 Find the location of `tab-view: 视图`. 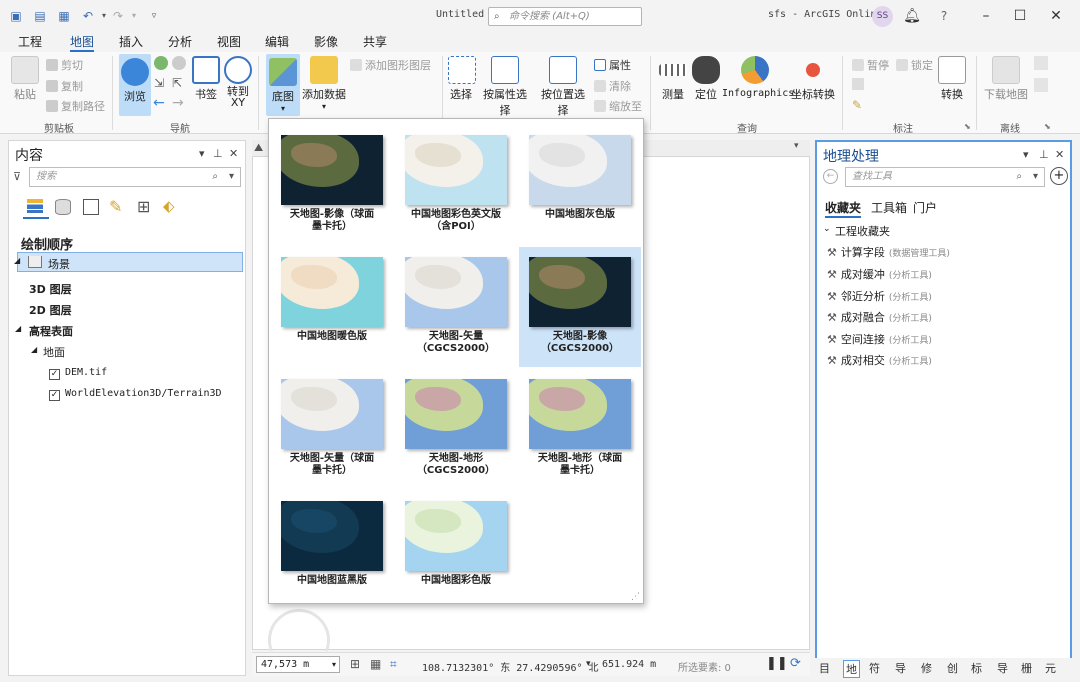

tab-view: 视图 is located at coordinates (229, 41).